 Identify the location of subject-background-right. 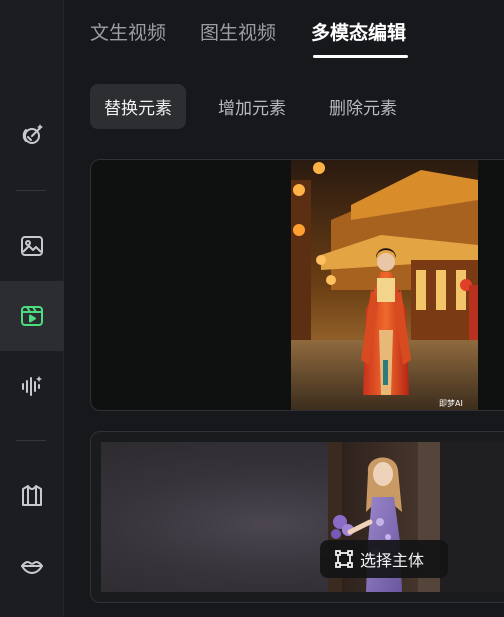
(472, 517).